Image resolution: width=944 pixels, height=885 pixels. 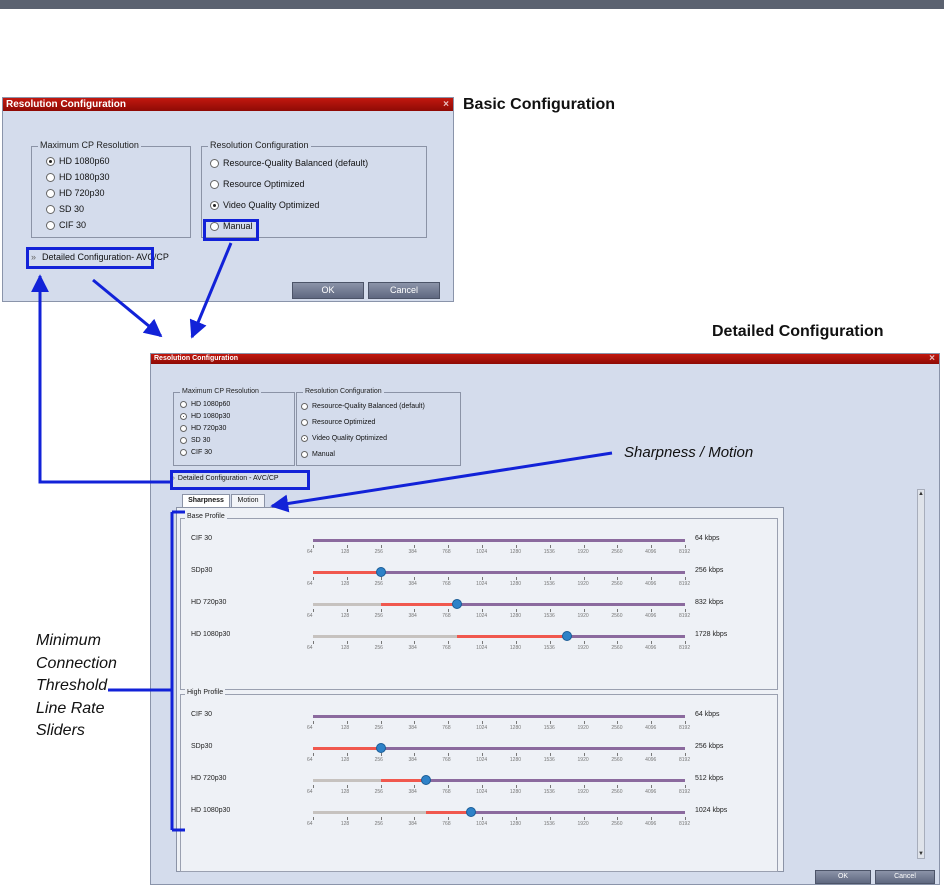 What do you see at coordinates (100, 379) in the screenshot?
I see `arrow-detailed-link-up` at bounding box center [100, 379].